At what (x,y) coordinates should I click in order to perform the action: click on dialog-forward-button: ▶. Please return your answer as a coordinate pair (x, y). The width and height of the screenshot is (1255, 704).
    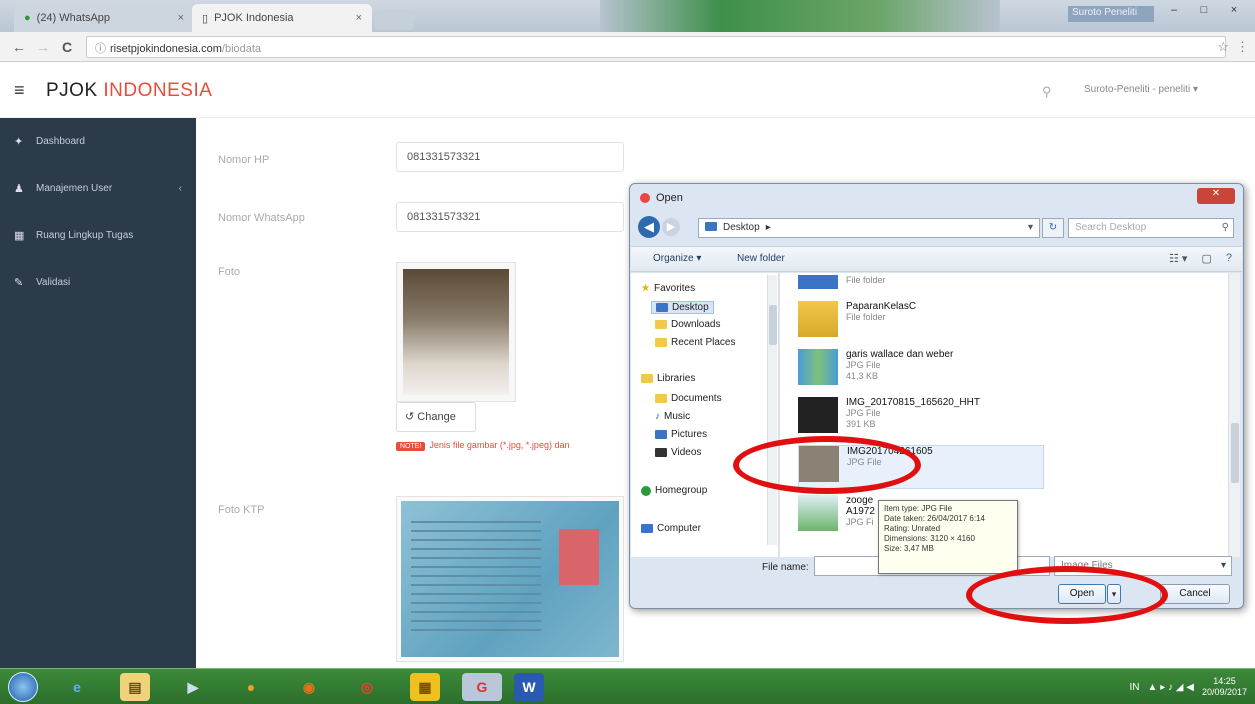
    Looking at the image, I should click on (671, 227).